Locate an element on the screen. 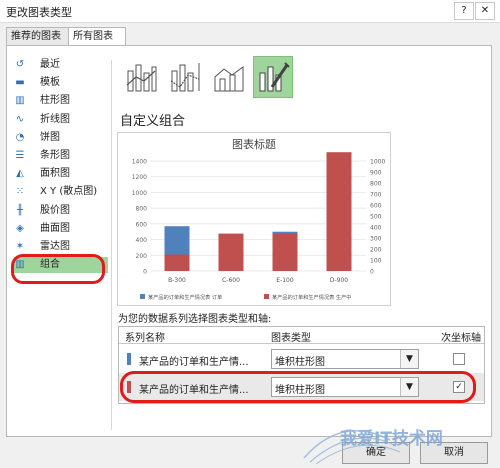 The height and width of the screenshot is (468, 500). y2-tick-label: 700 is located at coordinates (376, 195).